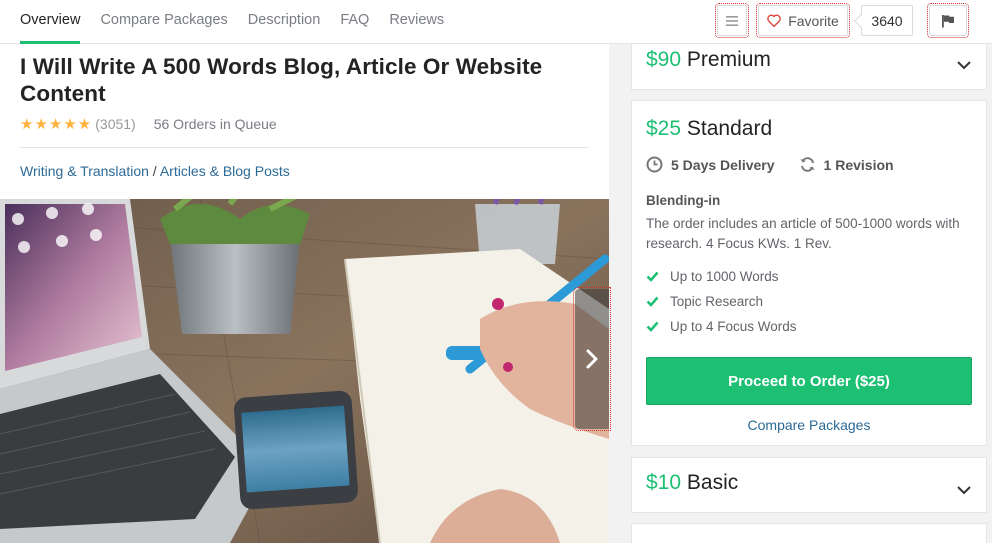 The width and height of the screenshot is (992, 543). Describe the element at coordinates (887, 20) in the screenshot. I see `favorite-count: 3640` at that location.